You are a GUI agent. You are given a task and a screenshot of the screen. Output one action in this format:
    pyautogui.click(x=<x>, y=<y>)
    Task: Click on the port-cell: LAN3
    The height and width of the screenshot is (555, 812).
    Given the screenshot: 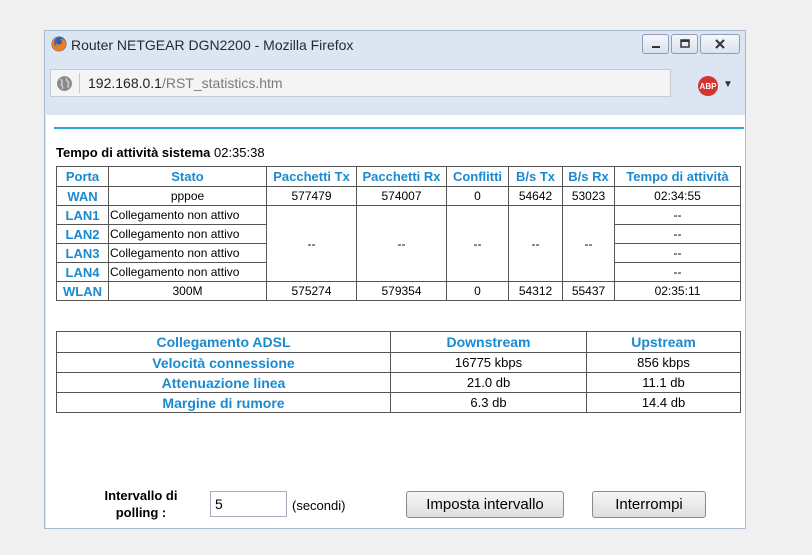 What is the action you would take?
    pyautogui.click(x=82, y=253)
    